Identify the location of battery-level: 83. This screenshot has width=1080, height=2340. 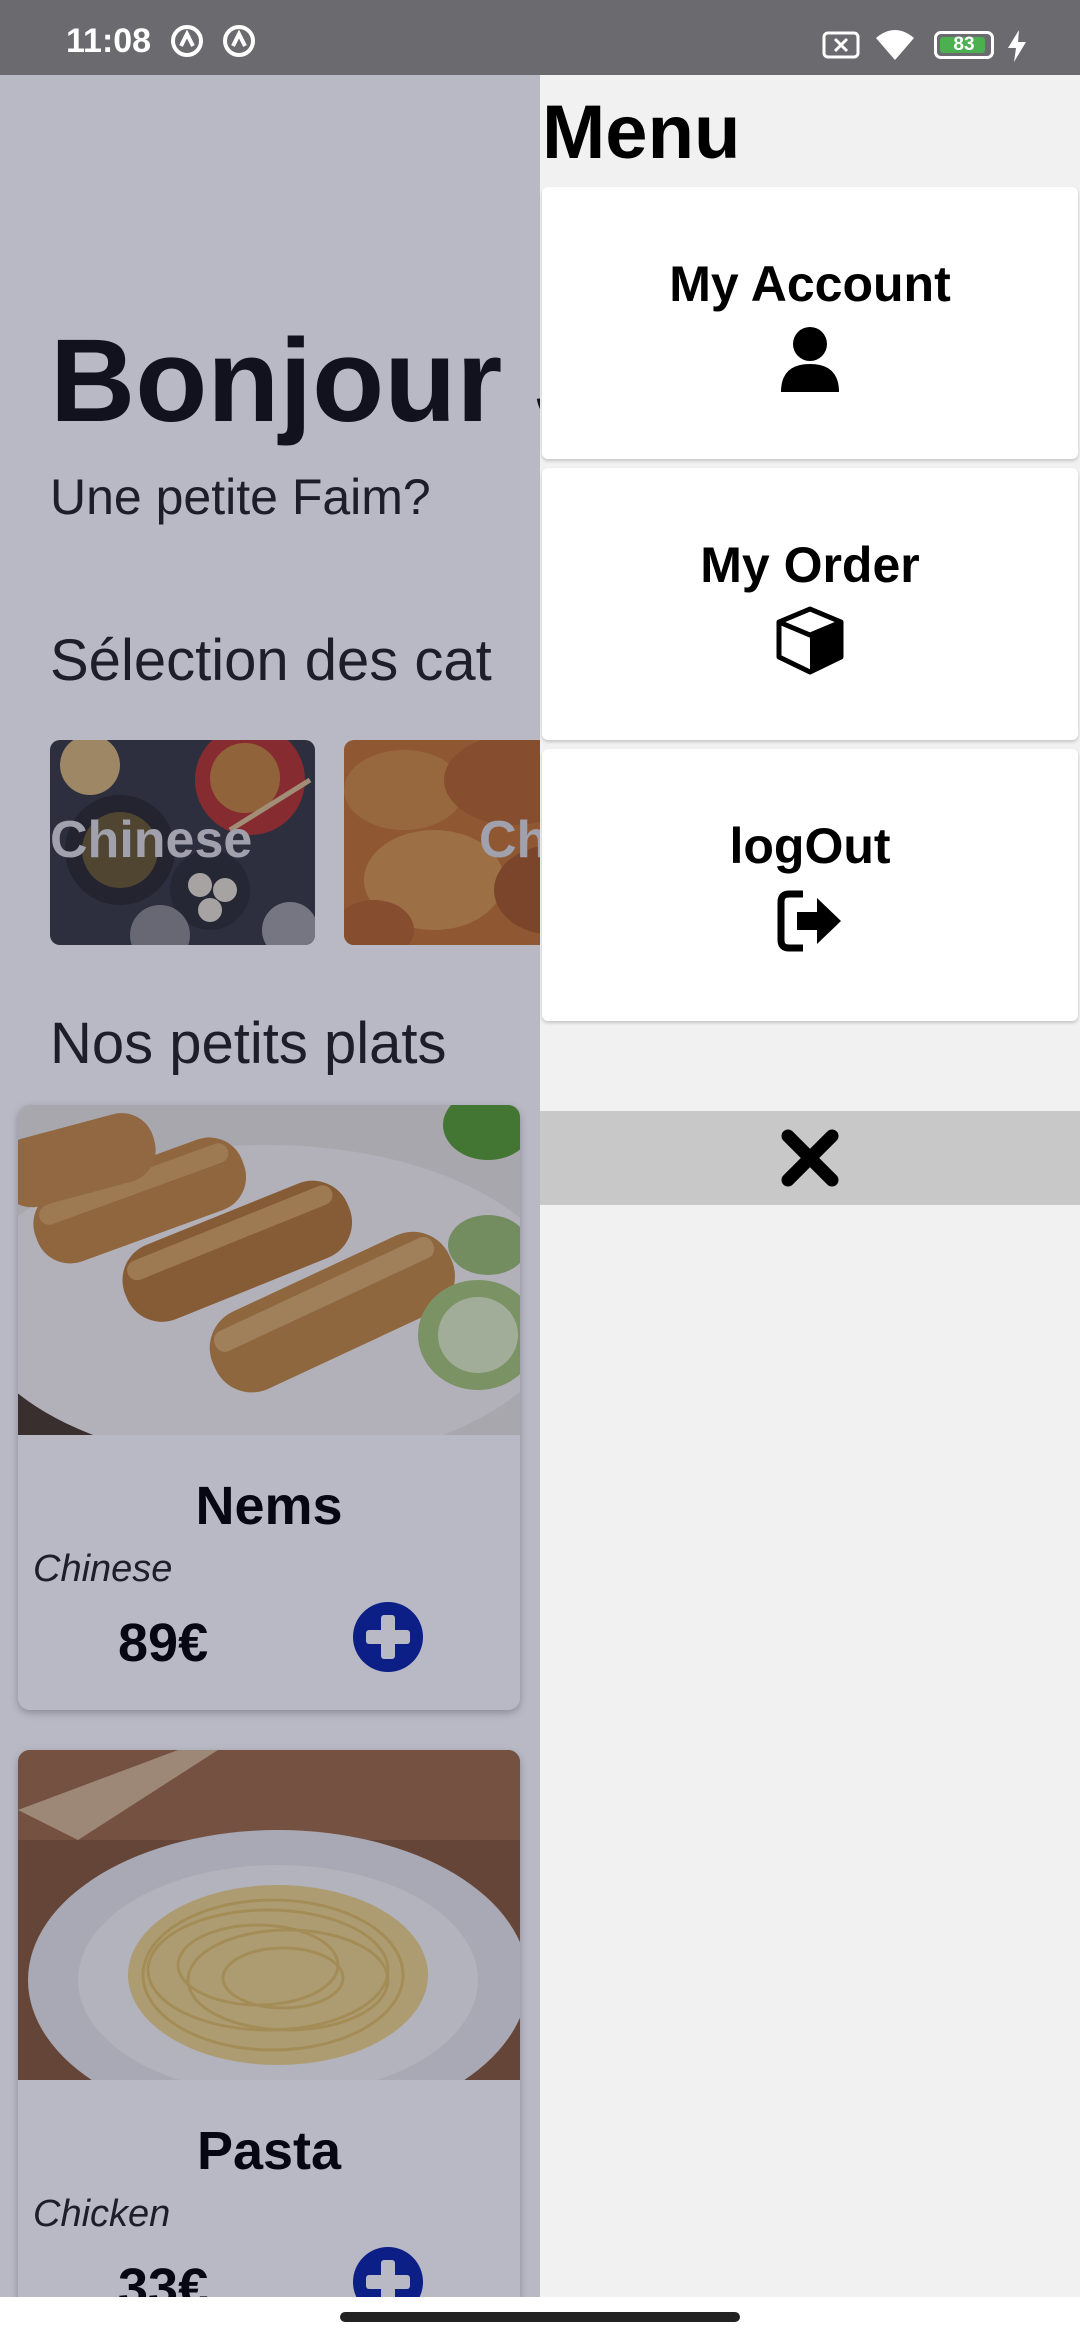
(964, 44).